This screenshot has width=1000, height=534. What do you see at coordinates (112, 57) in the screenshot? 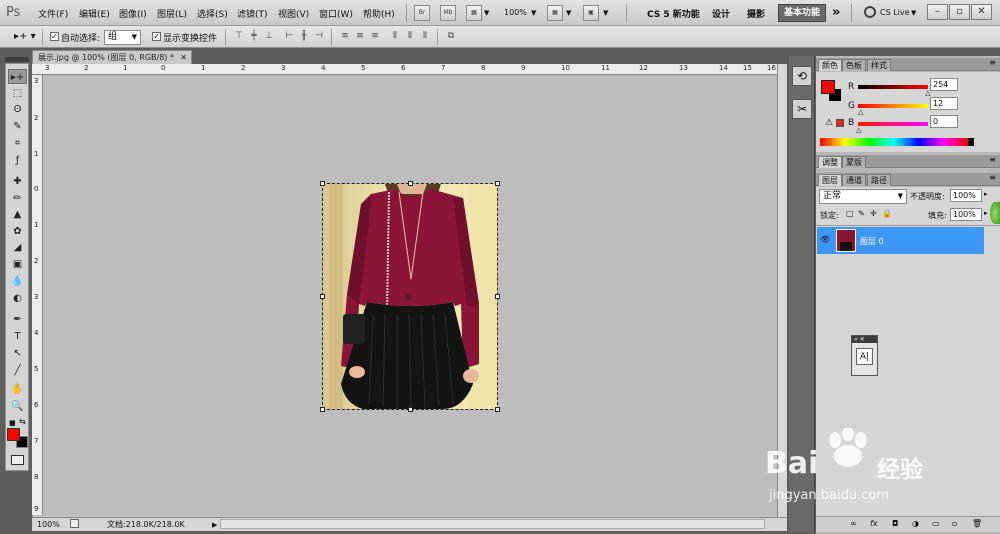
I see `document-tab: 展示.jpg @ 100% (图层 0, RGB/8) * ✕` at bounding box center [112, 57].